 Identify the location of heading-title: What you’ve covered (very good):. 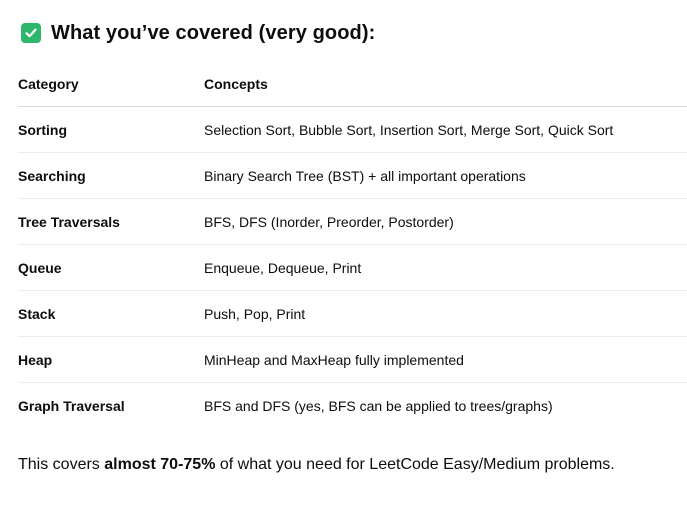
(213, 32).